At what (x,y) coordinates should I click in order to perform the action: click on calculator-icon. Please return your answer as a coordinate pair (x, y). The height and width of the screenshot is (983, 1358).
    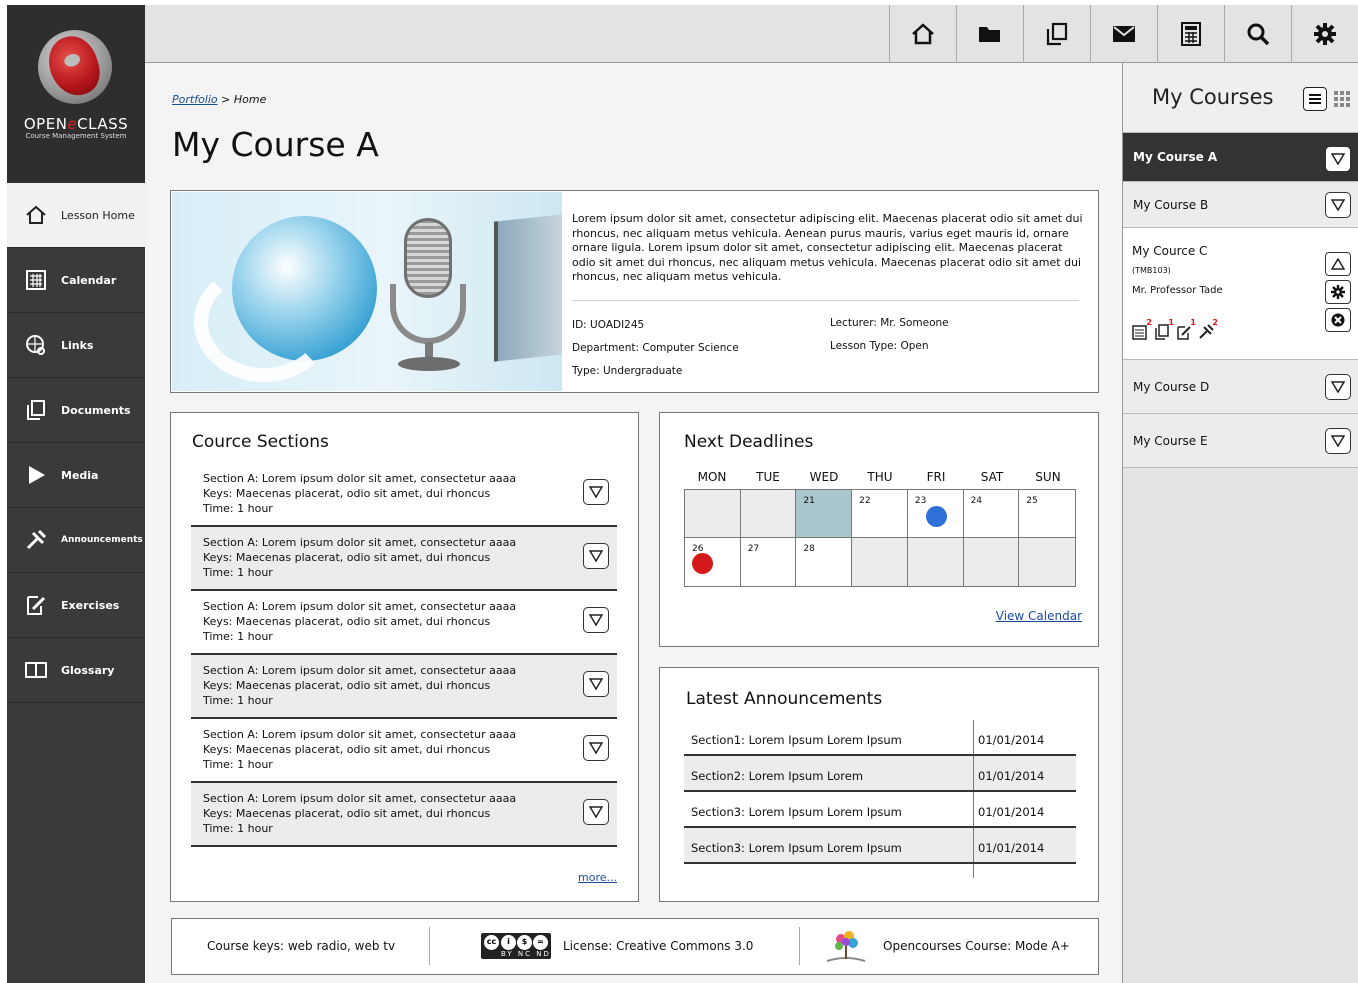
    Looking at the image, I should click on (1190, 34).